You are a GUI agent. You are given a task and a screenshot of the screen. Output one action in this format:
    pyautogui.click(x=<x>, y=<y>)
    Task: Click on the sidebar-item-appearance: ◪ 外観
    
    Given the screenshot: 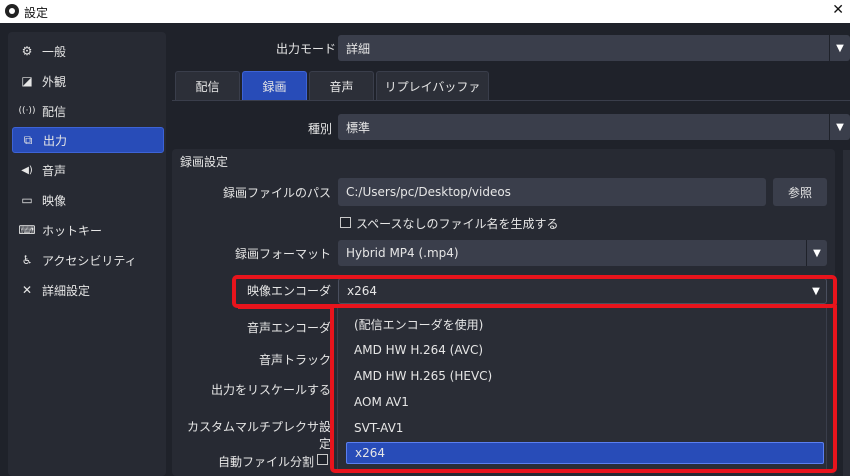 What is the action you would take?
    pyautogui.click(x=88, y=81)
    